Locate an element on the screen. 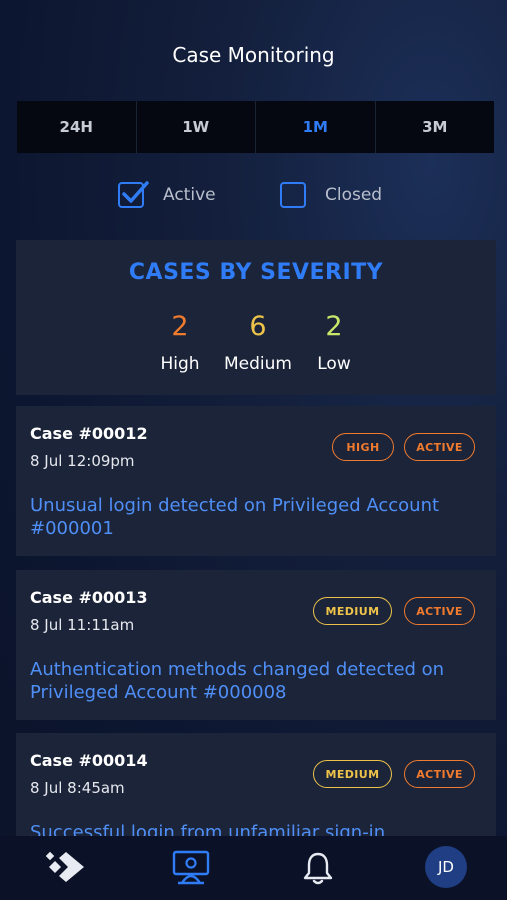  case-date: 8 Jul 11:11am is located at coordinates (82, 625).